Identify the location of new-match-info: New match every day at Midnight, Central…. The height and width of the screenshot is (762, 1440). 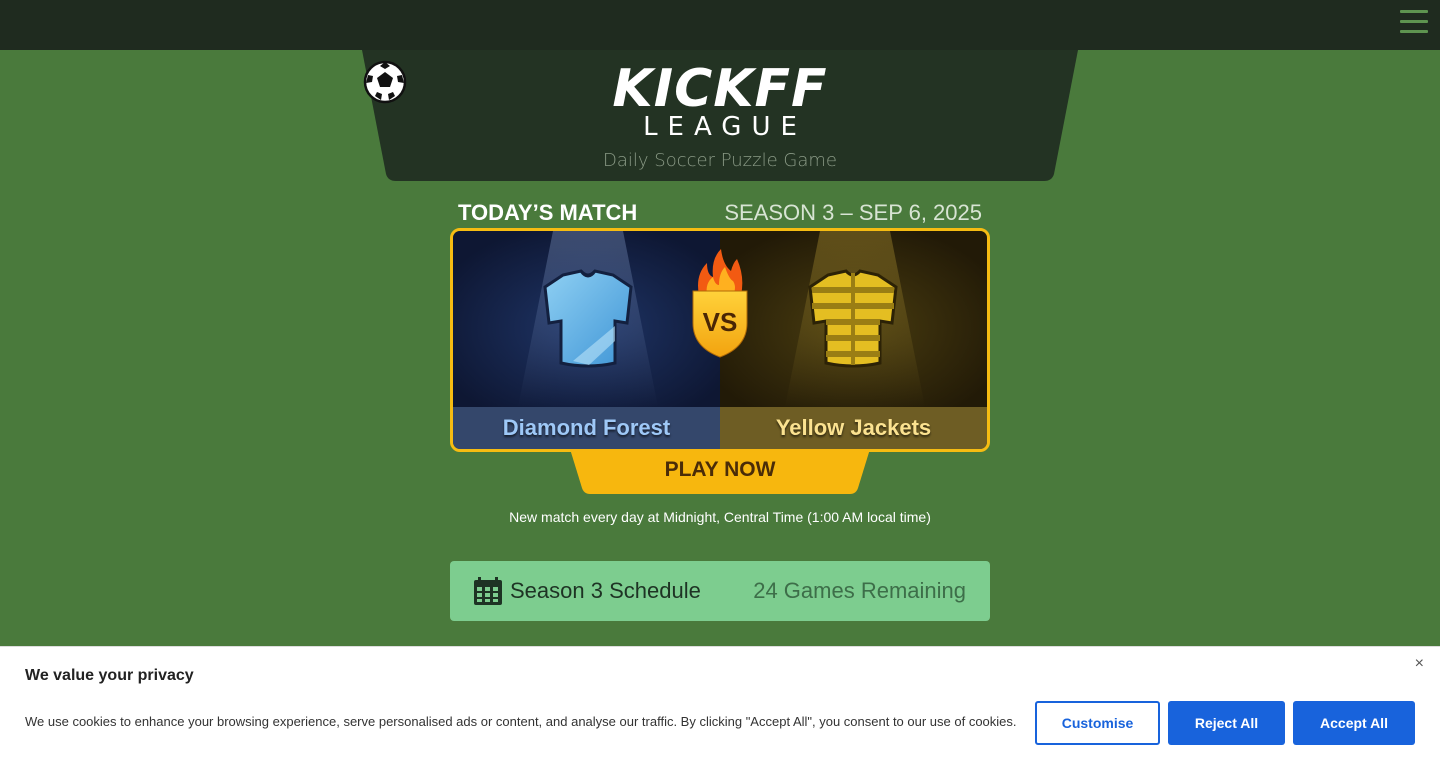
(720, 517).